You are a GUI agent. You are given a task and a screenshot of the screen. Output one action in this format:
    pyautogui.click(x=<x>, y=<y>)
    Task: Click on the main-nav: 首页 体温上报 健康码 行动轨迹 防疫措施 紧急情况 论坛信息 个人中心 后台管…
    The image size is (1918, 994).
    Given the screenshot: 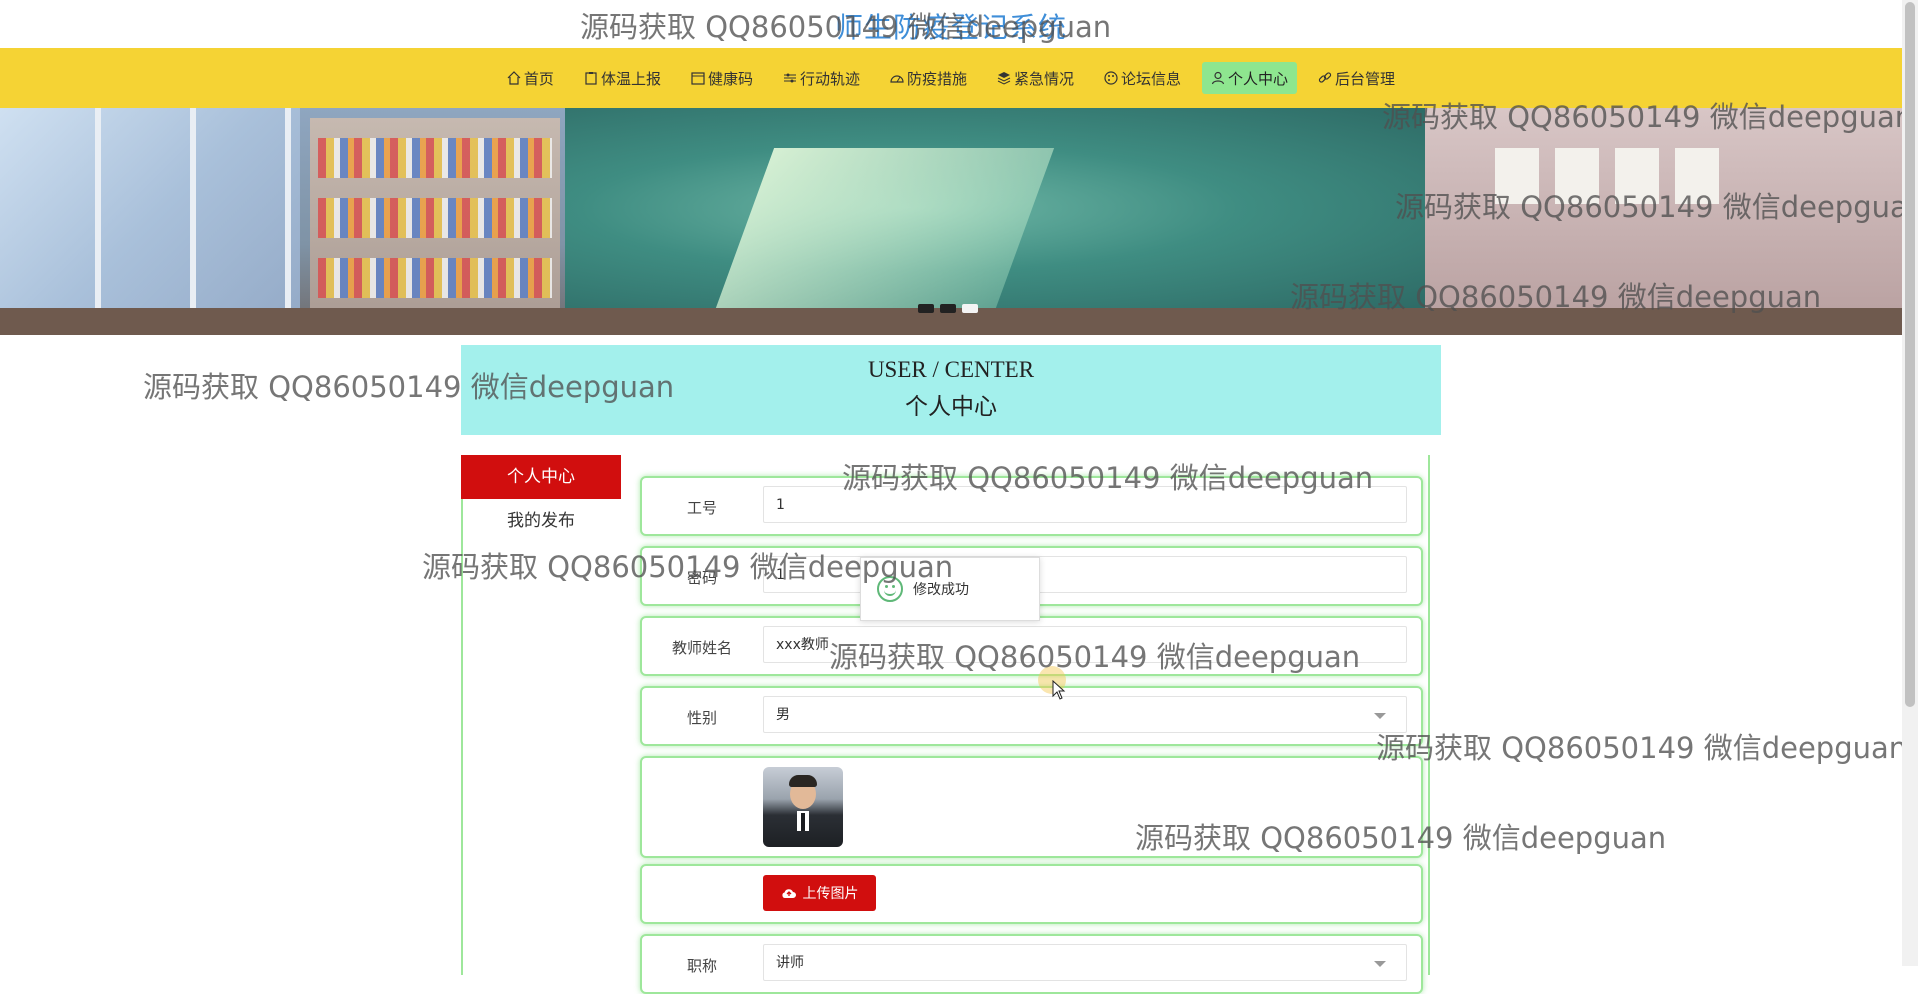 What is the action you would take?
    pyautogui.click(x=951, y=78)
    